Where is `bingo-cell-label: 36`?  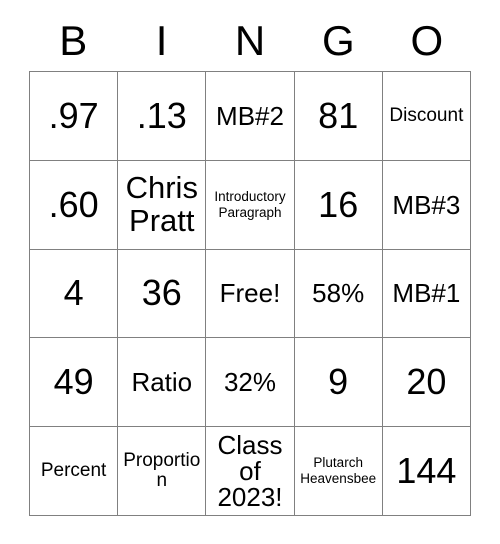 bingo-cell-label: 36 is located at coordinates (161, 293).